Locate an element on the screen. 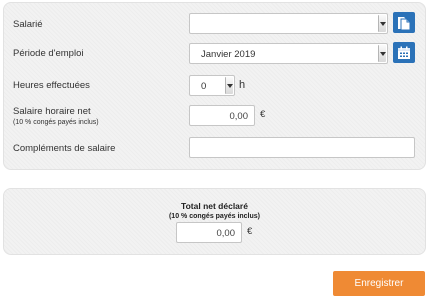 The width and height of the screenshot is (428, 301). total-value: 0,00 is located at coordinates (226, 233).